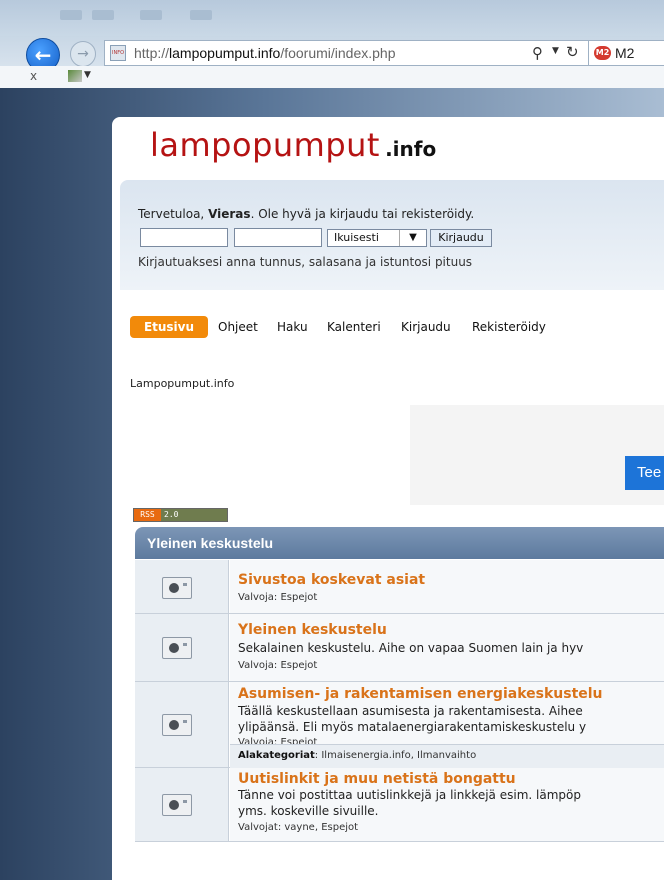 This screenshot has height=880, width=664. I want to click on rss-version: 2.0, so click(194, 515).